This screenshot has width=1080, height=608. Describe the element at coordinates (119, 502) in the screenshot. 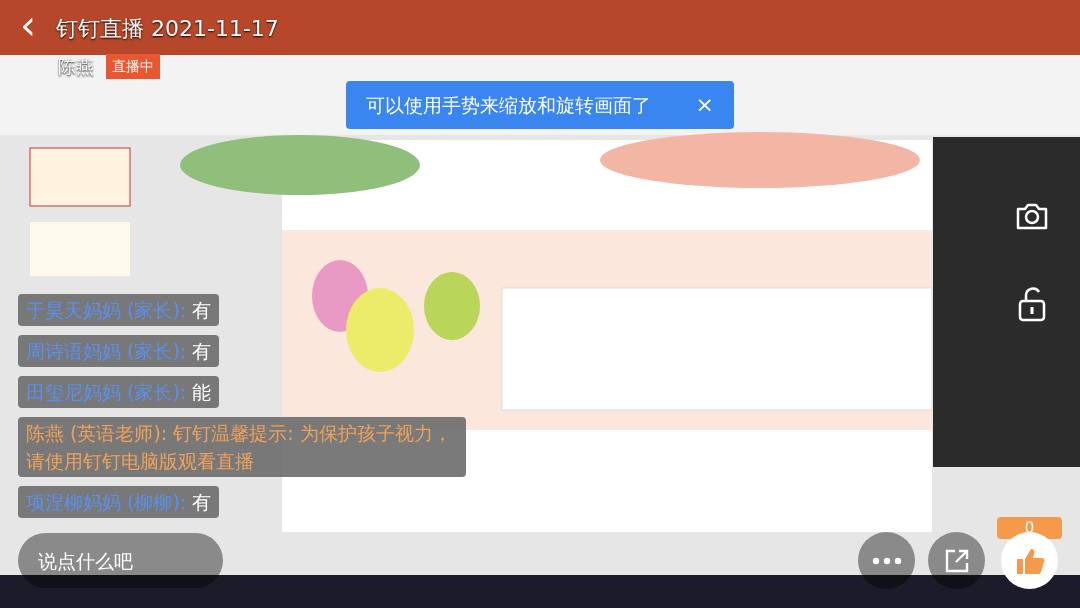

I see `chat-comment: 项涅柳妈妈 (柳柳): 有` at that location.